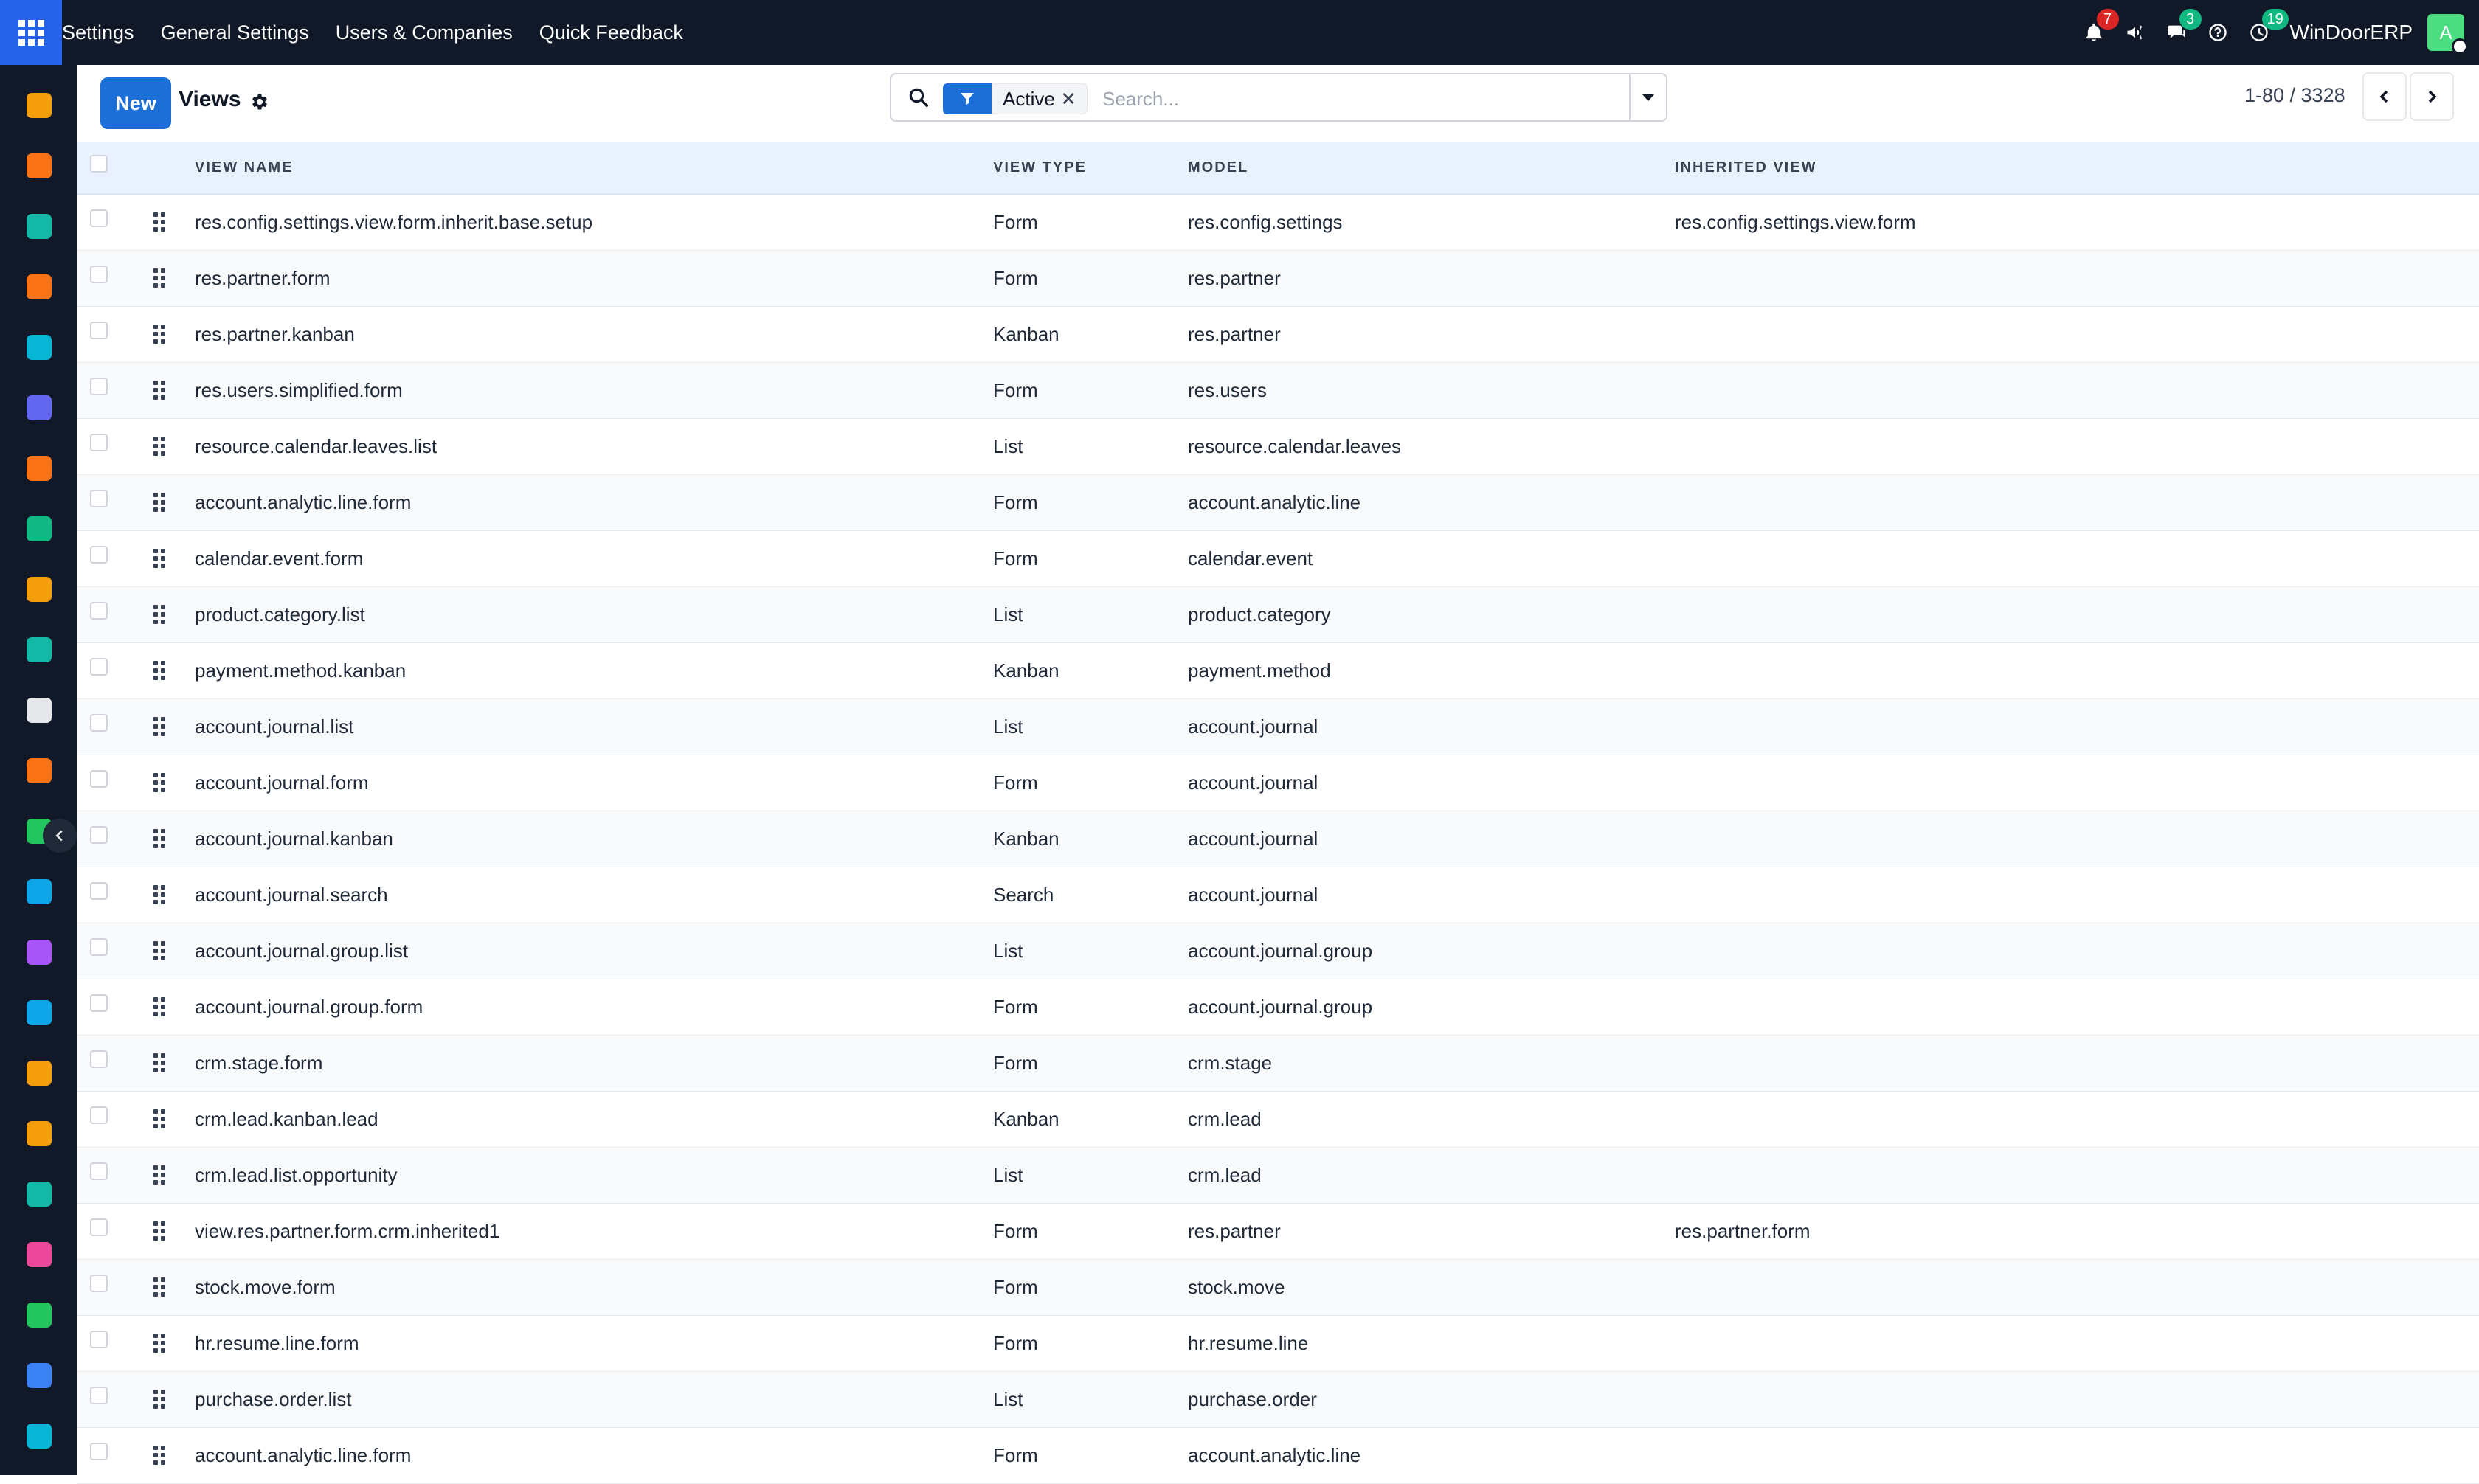 The width and height of the screenshot is (2479, 1484). I want to click on livechat-icon, so click(39, 468).